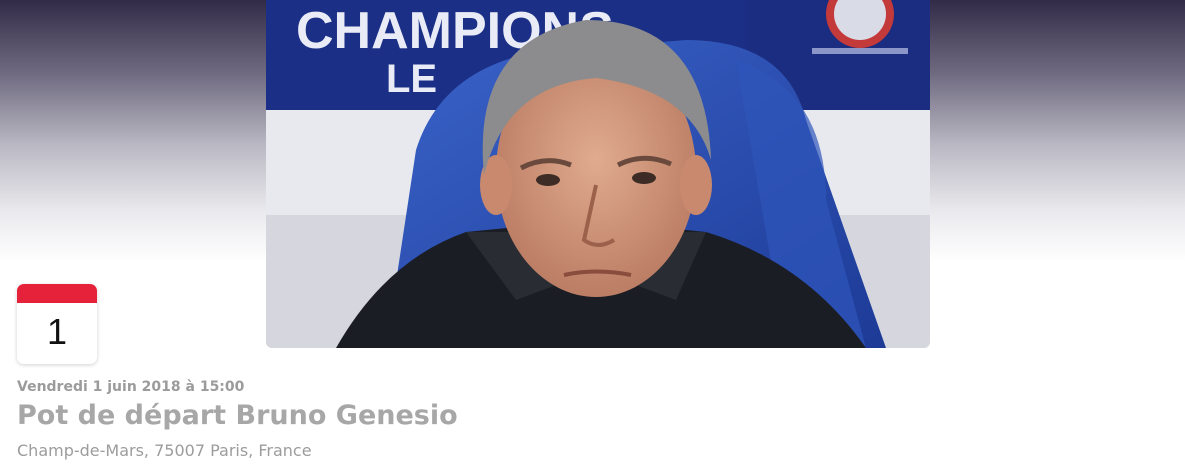 The height and width of the screenshot is (471, 1185). I want to click on calendar-header-strip, so click(57, 293).